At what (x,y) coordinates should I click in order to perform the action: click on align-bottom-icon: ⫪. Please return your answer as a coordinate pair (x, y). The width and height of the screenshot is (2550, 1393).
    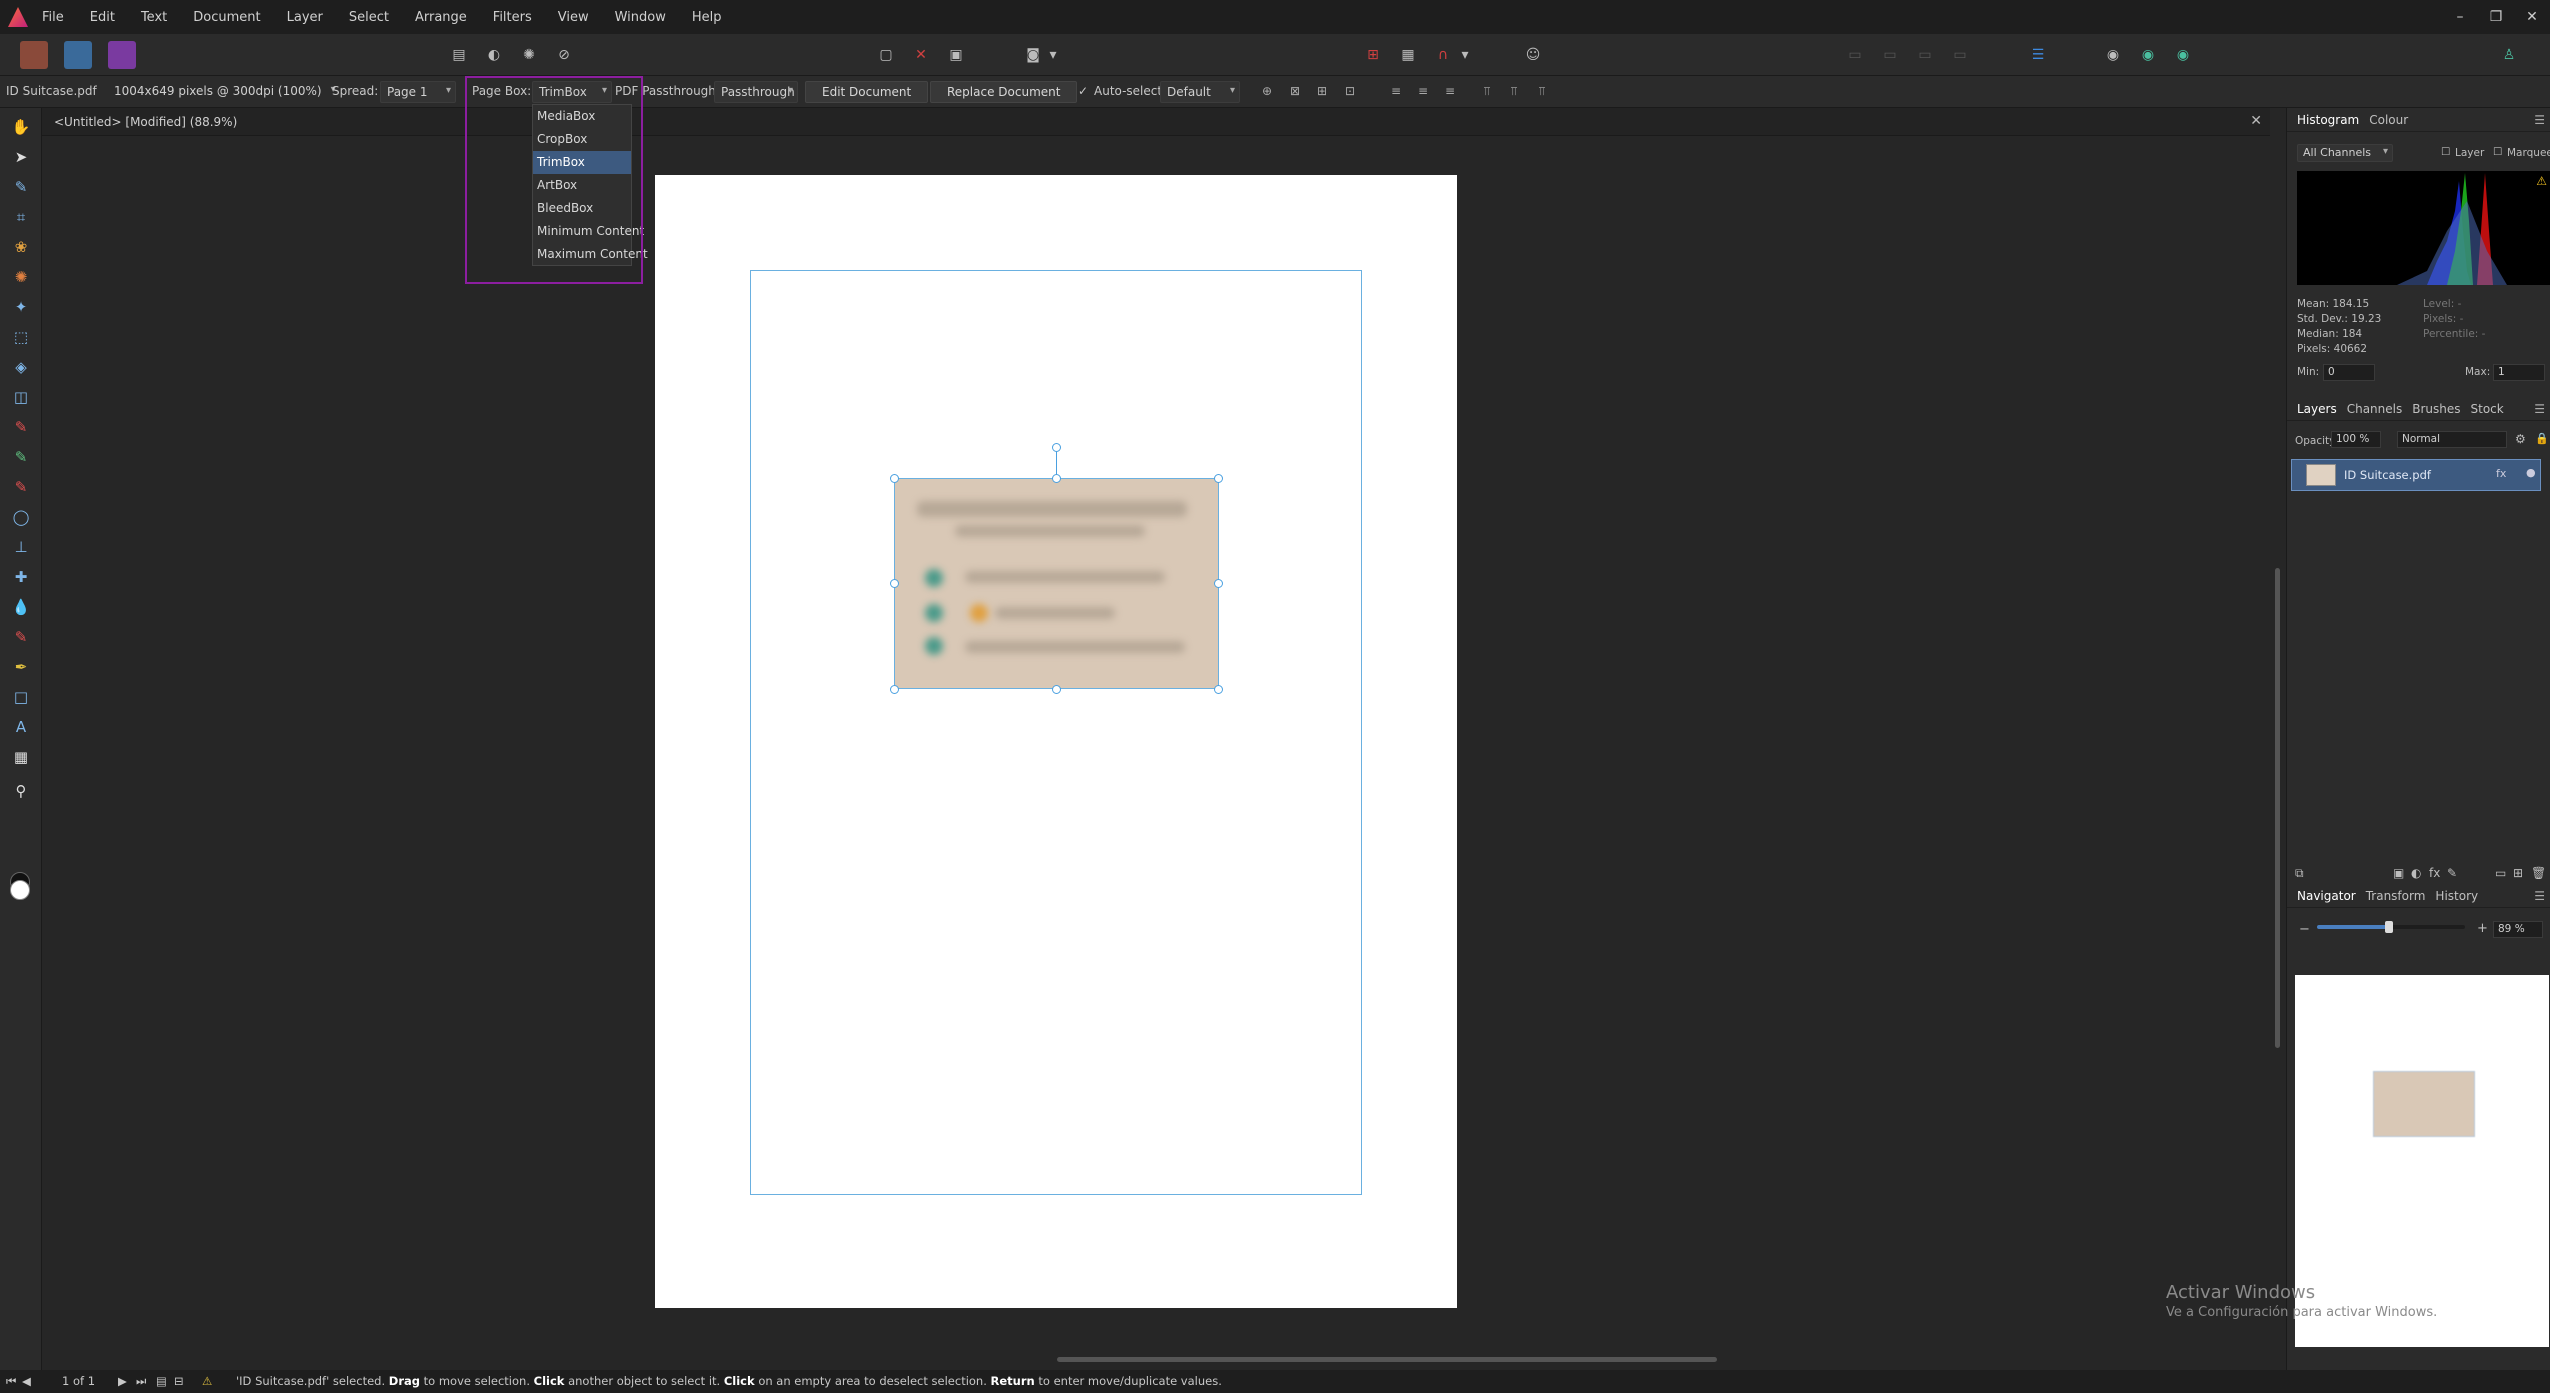
    Looking at the image, I should click on (1542, 92).